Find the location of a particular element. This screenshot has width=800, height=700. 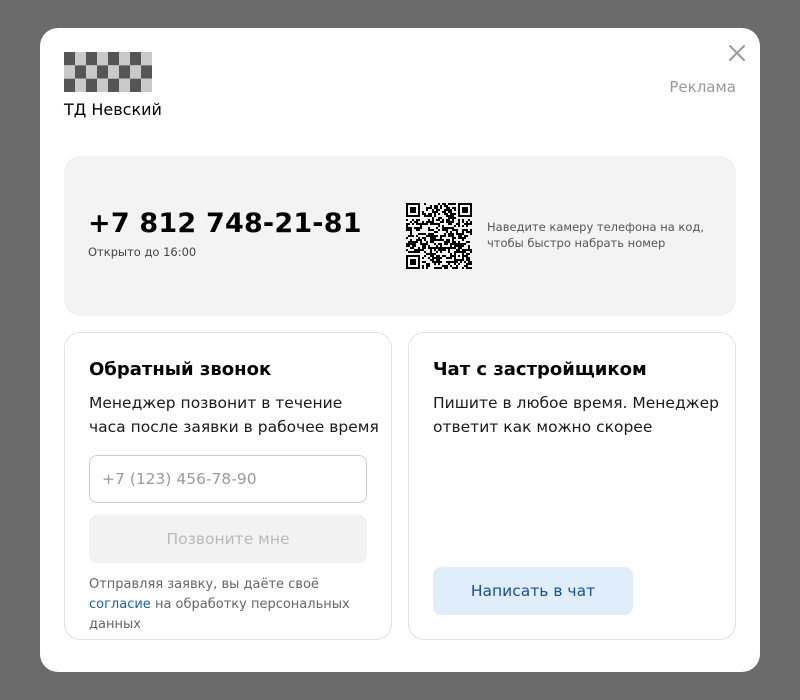

ad-label: Реклама is located at coordinates (702, 87).